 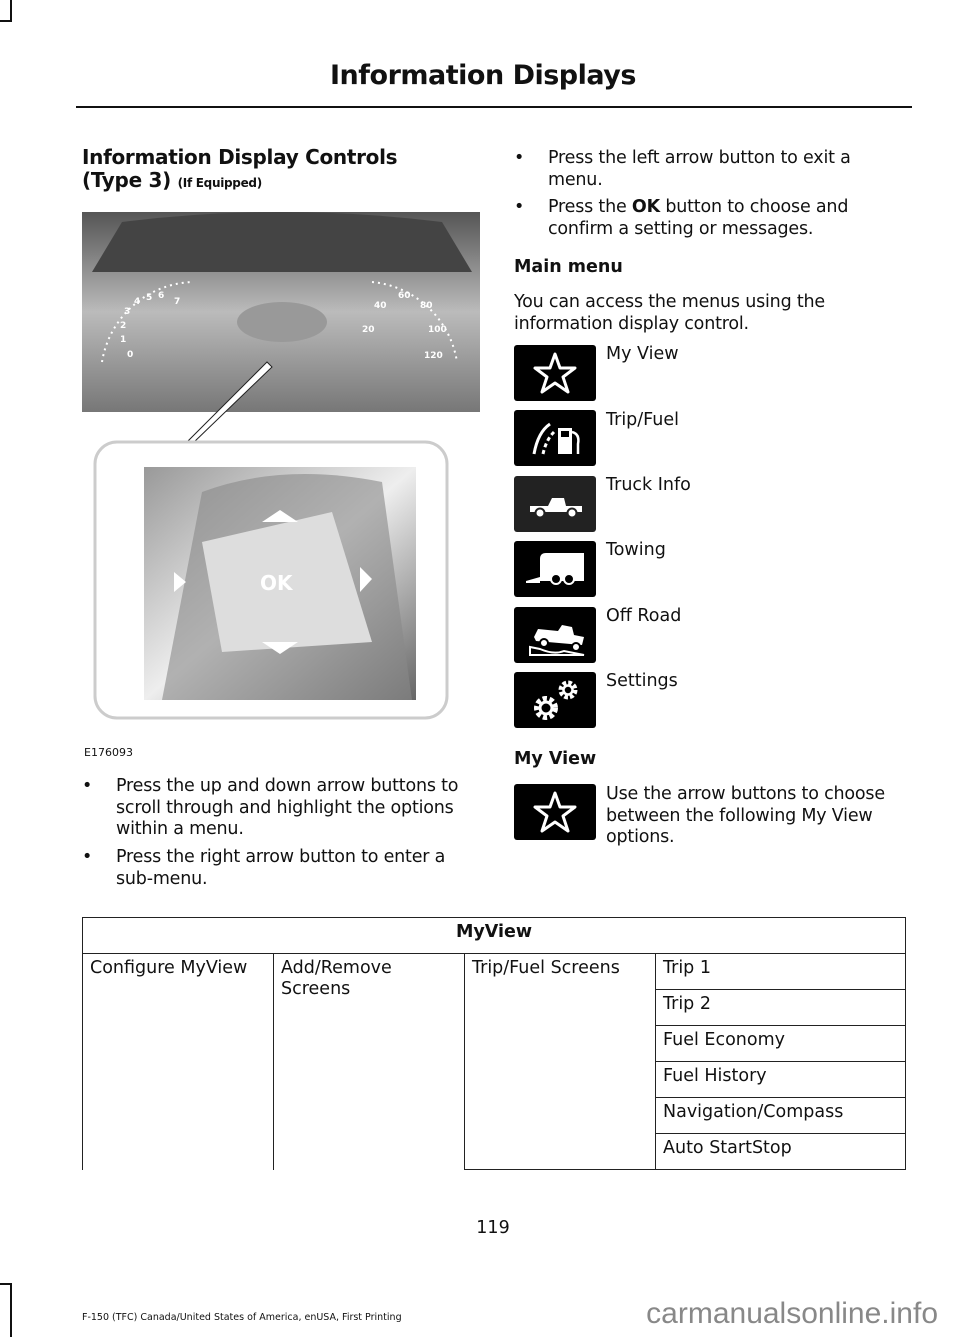 I want to click on tachometer-label: 2, so click(x=123, y=326).